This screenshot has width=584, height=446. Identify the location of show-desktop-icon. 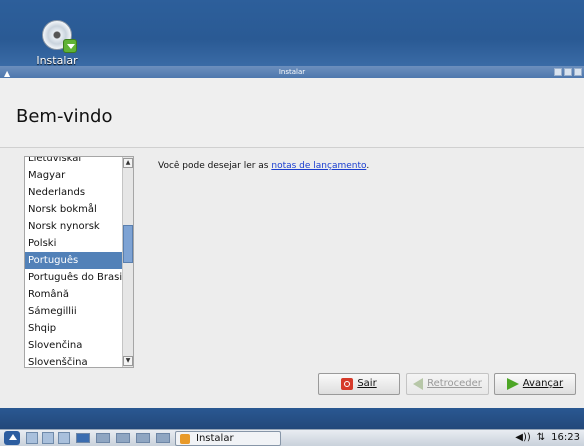
(64, 438).